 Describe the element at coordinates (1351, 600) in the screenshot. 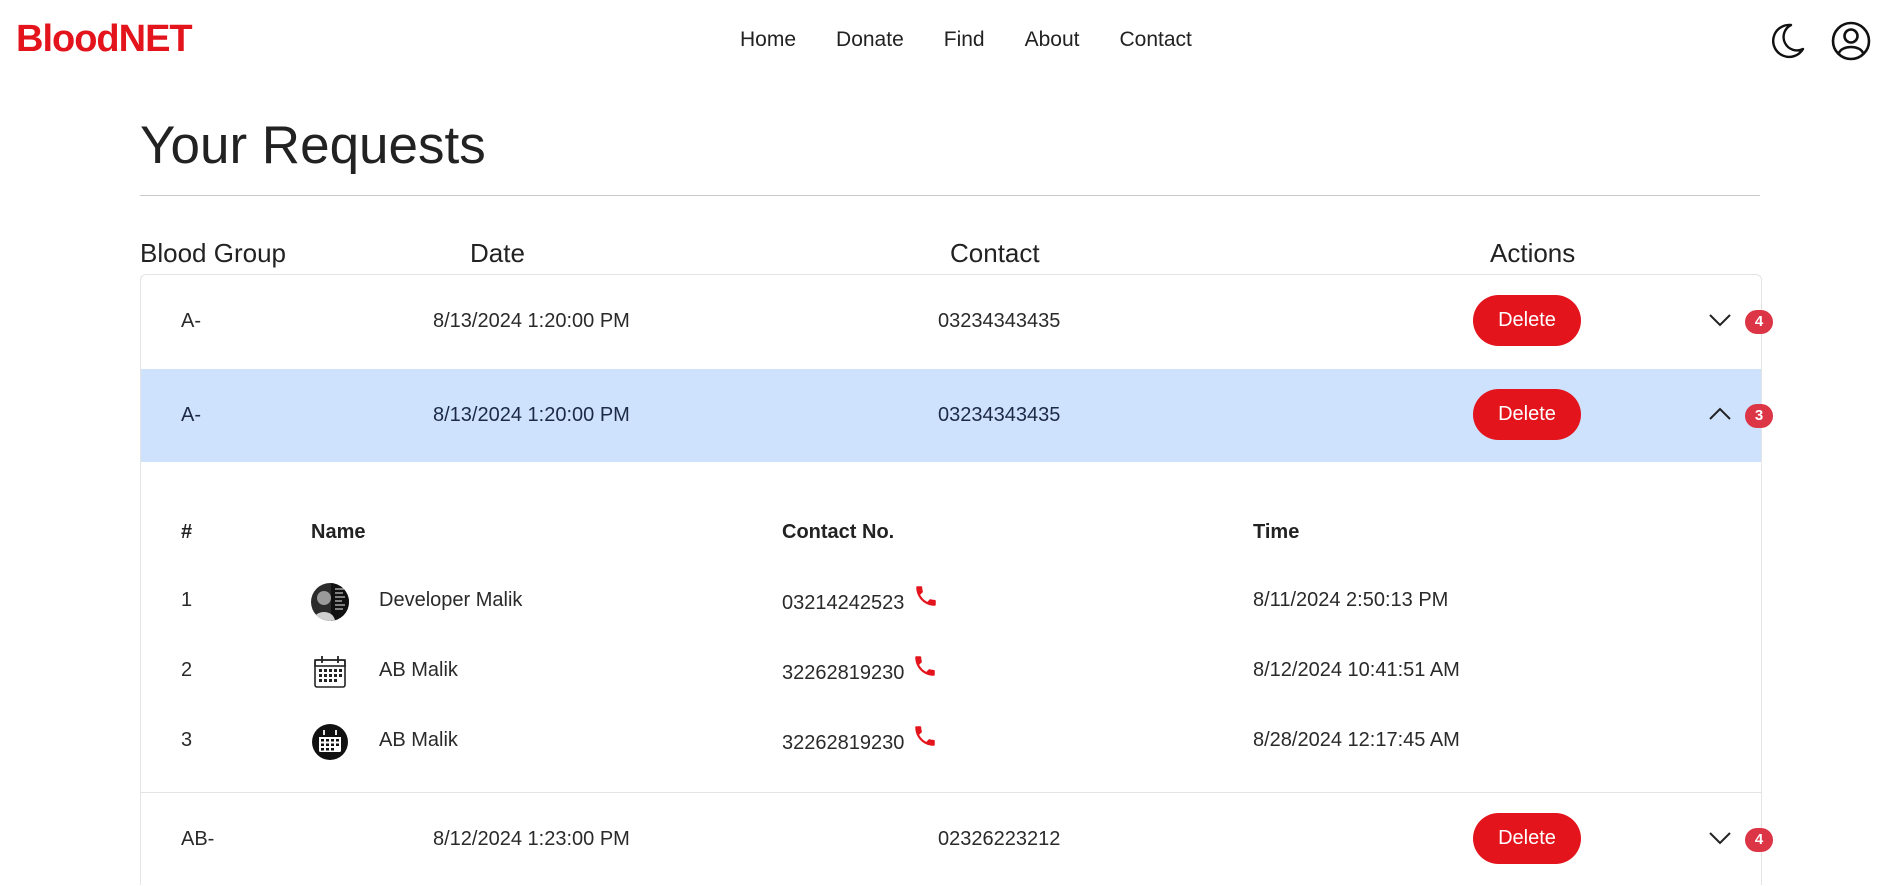

I see `responder-time: 8/11/2024 2:50:13 PM` at that location.